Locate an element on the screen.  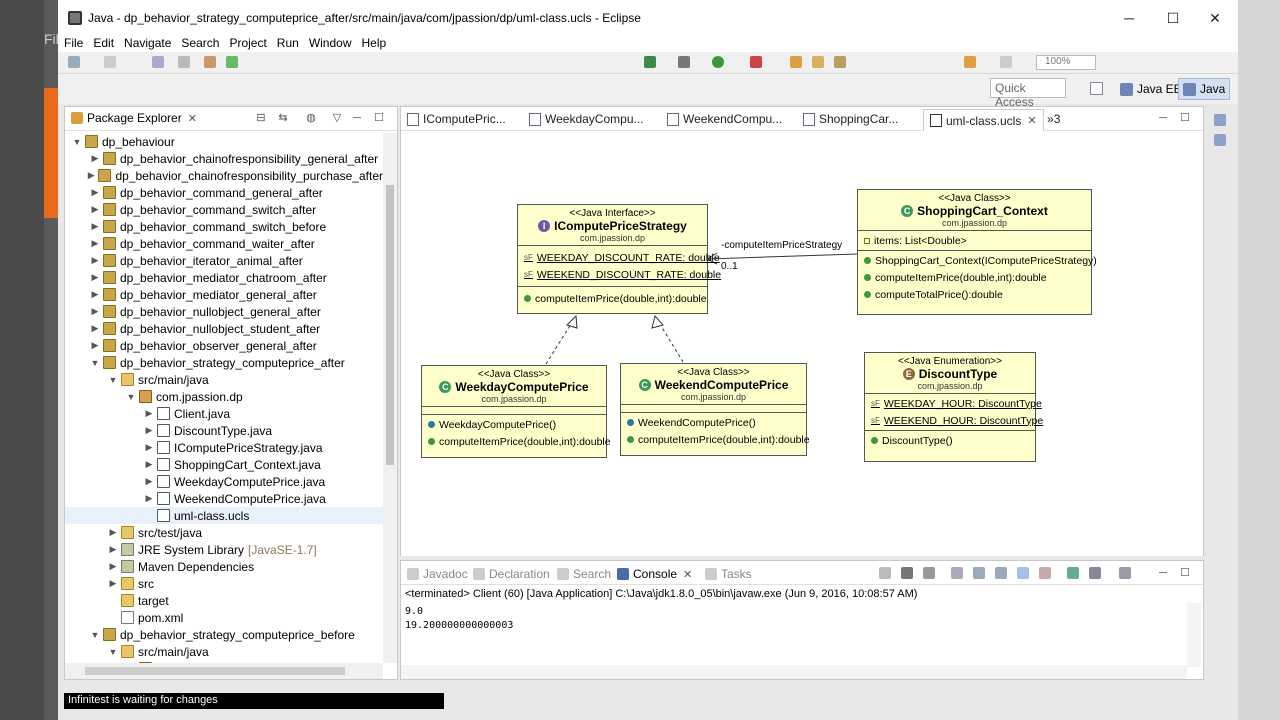
minimize-button: ─ is located at coordinates (1129, 18).